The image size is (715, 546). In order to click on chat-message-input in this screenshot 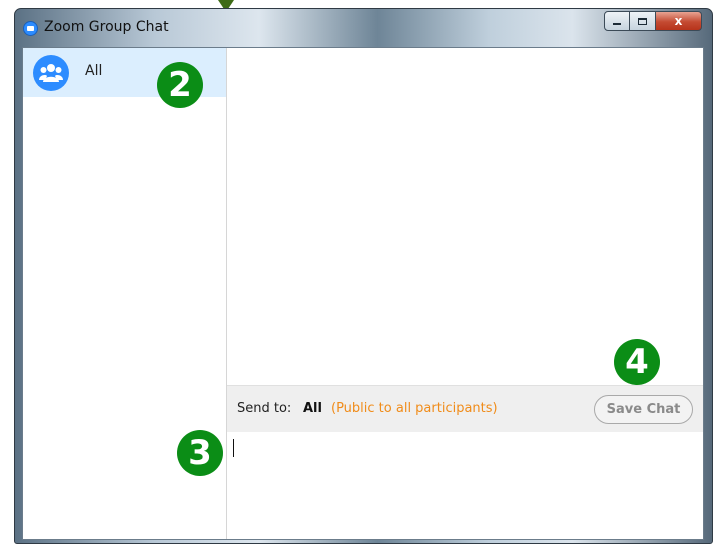, I will do `click(465, 485)`.